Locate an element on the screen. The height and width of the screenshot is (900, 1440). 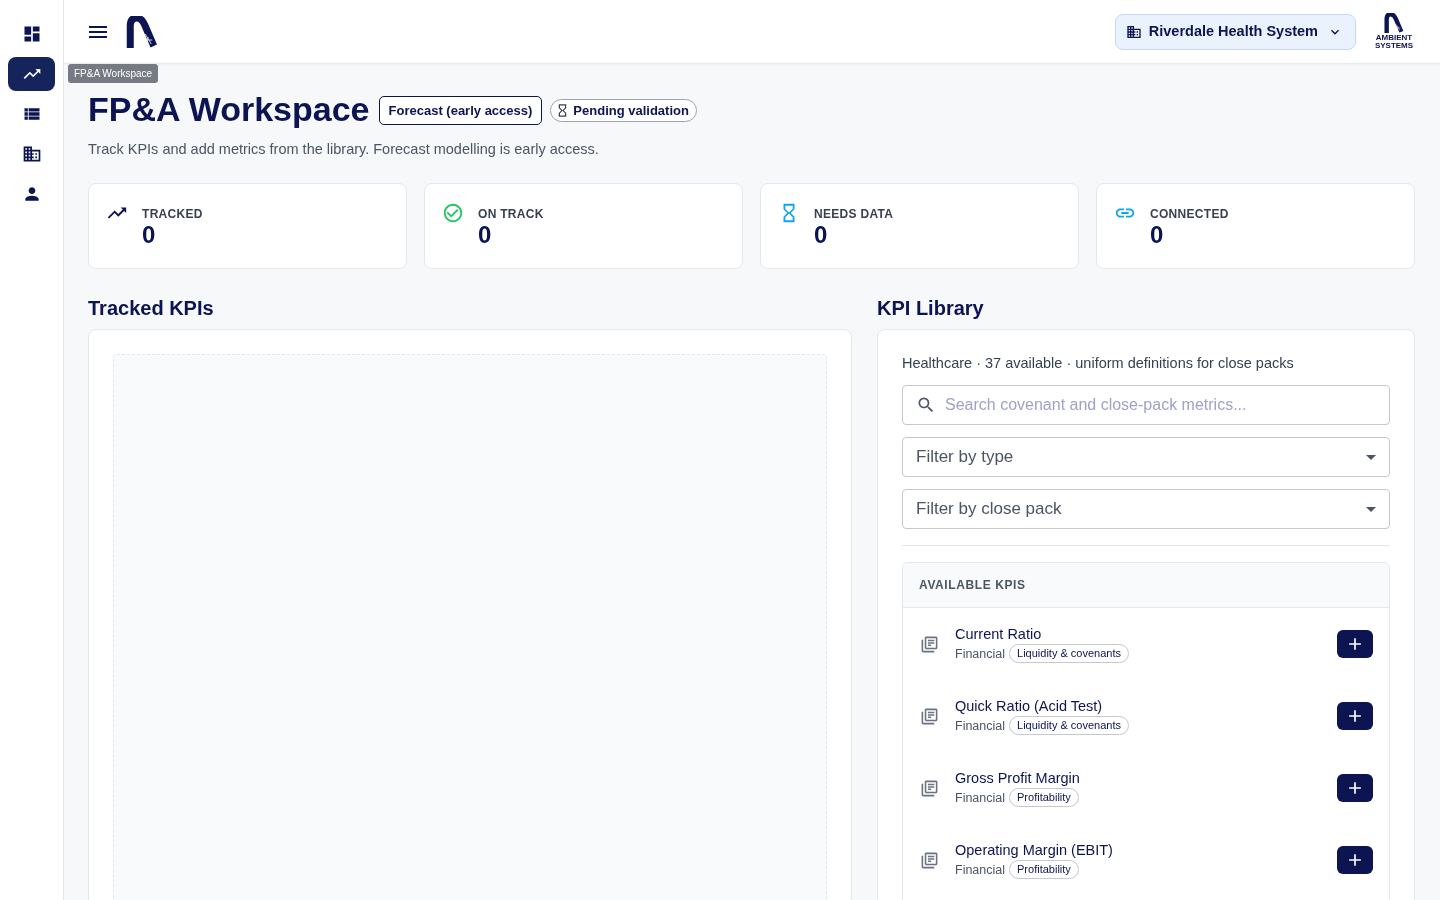
kpi-name: Current Ratio is located at coordinates (998, 634).